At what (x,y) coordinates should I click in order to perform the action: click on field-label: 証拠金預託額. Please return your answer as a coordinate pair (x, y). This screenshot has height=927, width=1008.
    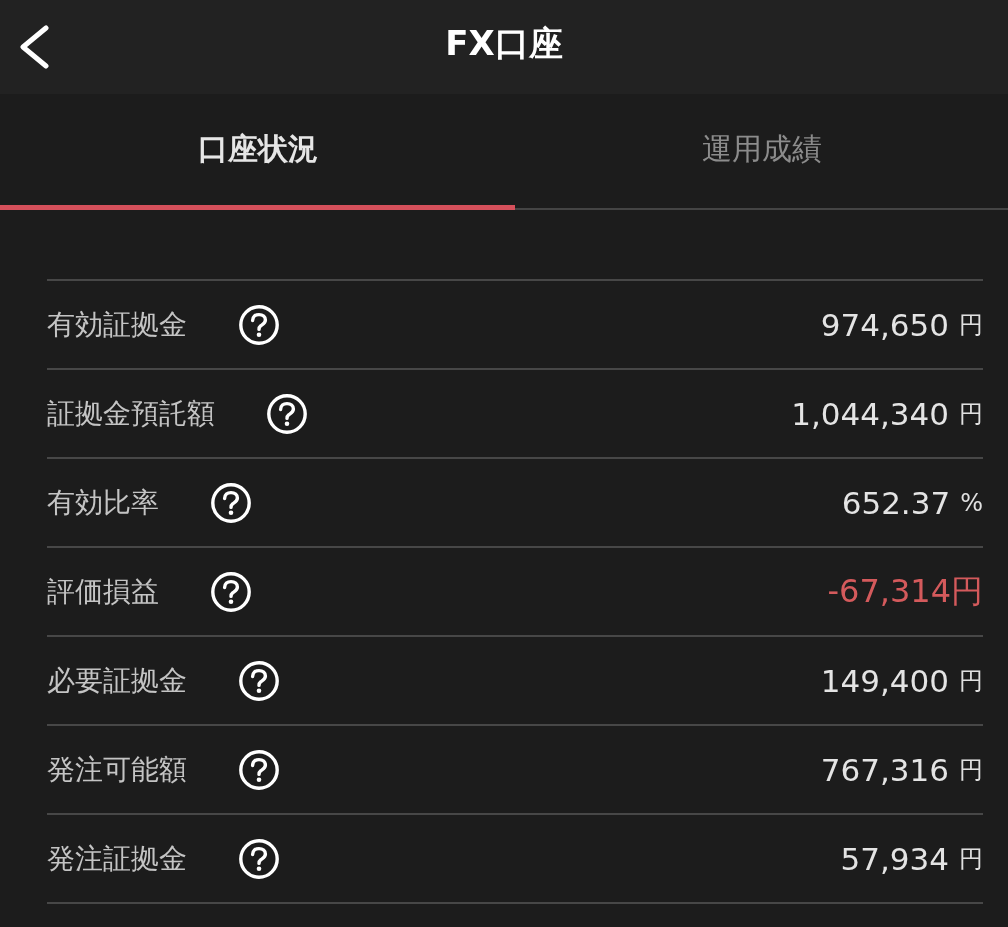
    Looking at the image, I should click on (131, 413).